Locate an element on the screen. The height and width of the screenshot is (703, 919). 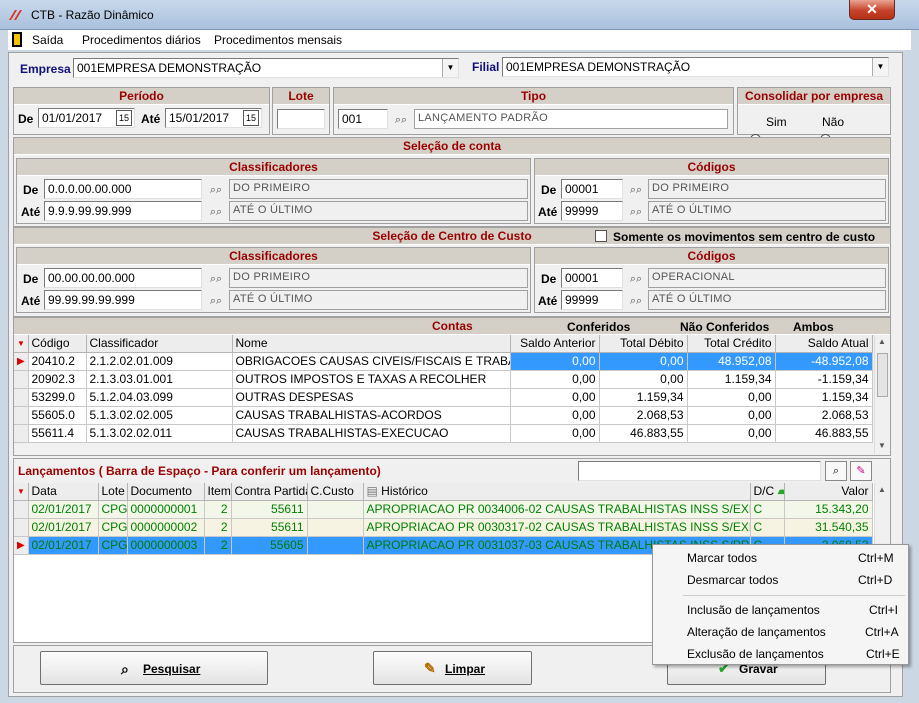
cc-class-ate-input: 99.99.99.99.999 is located at coordinates (123, 300).